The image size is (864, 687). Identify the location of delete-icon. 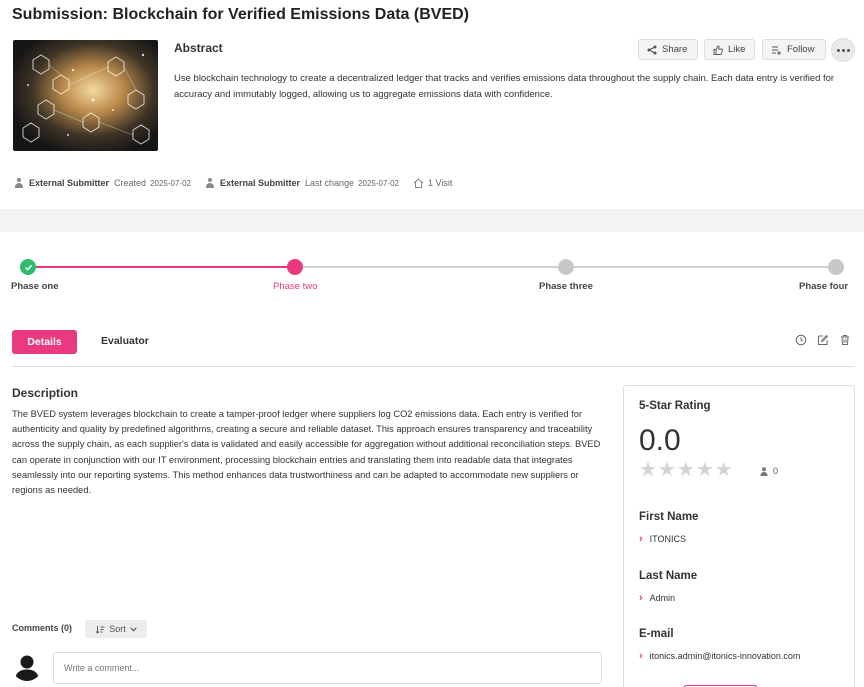
(845, 340).